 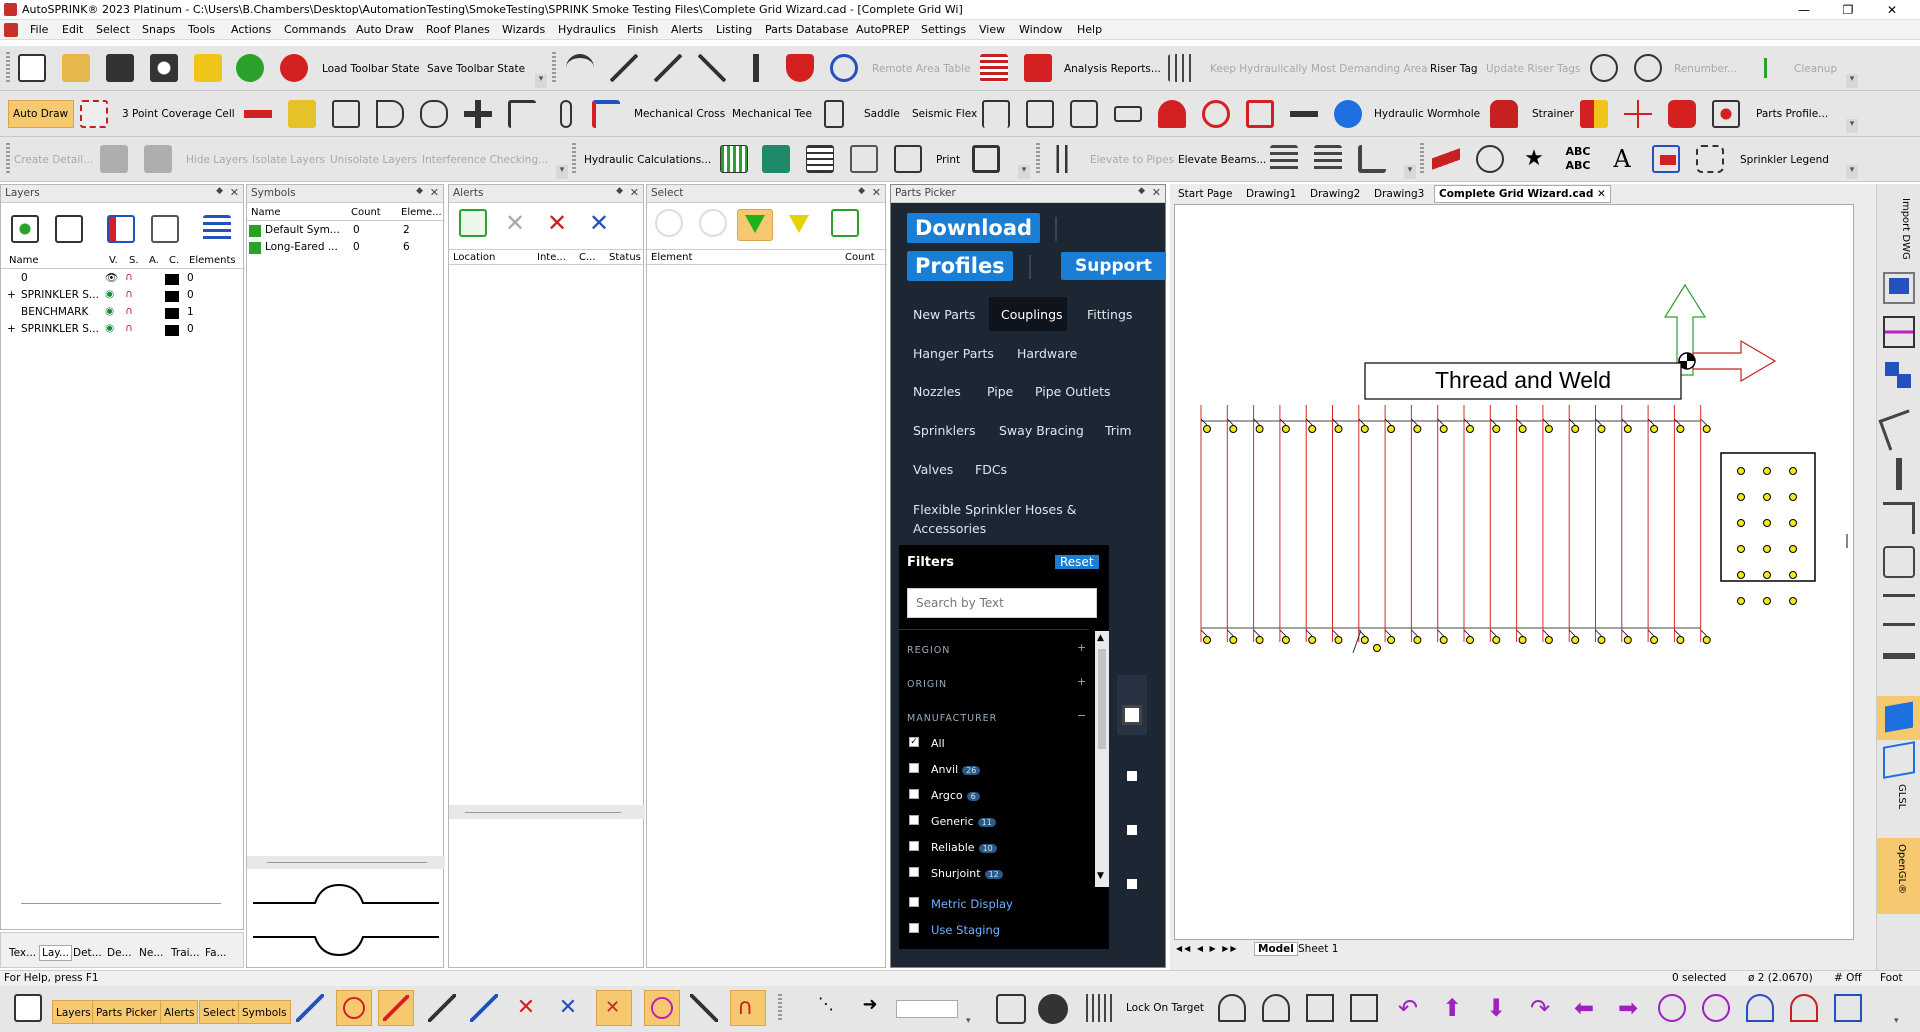 I want to click on eye-icon: ◉, so click(x=109, y=294).